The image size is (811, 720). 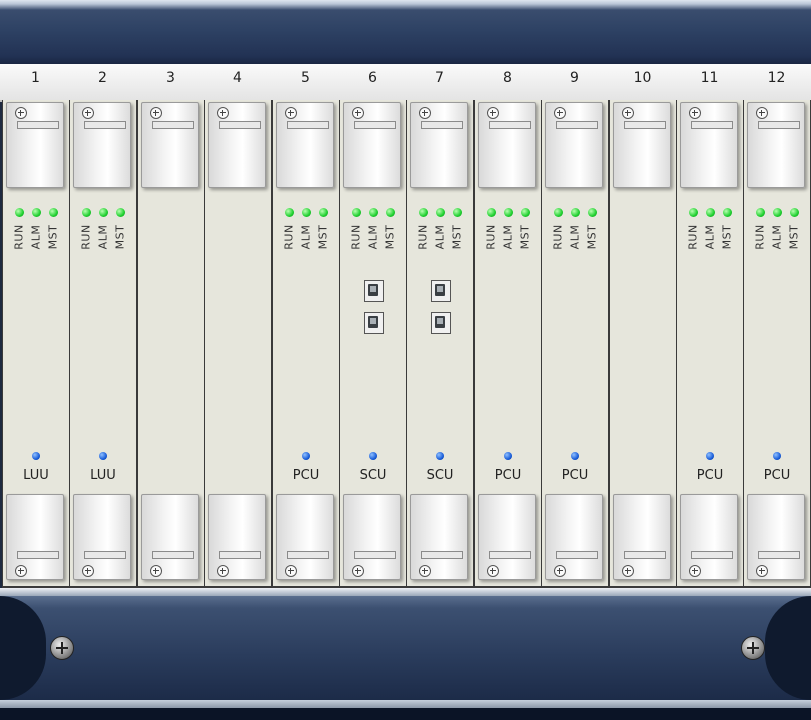 What do you see at coordinates (440, 344) in the screenshot?
I see `card-slot-7: RUN ALM MST SCU` at bounding box center [440, 344].